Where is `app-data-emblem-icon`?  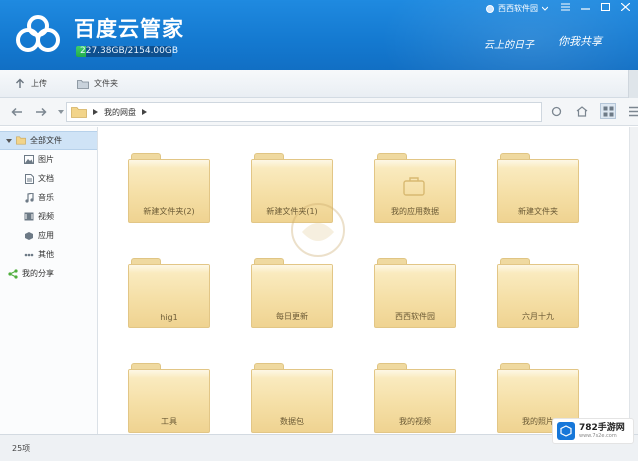
app-data-emblem-icon is located at coordinates (414, 186).